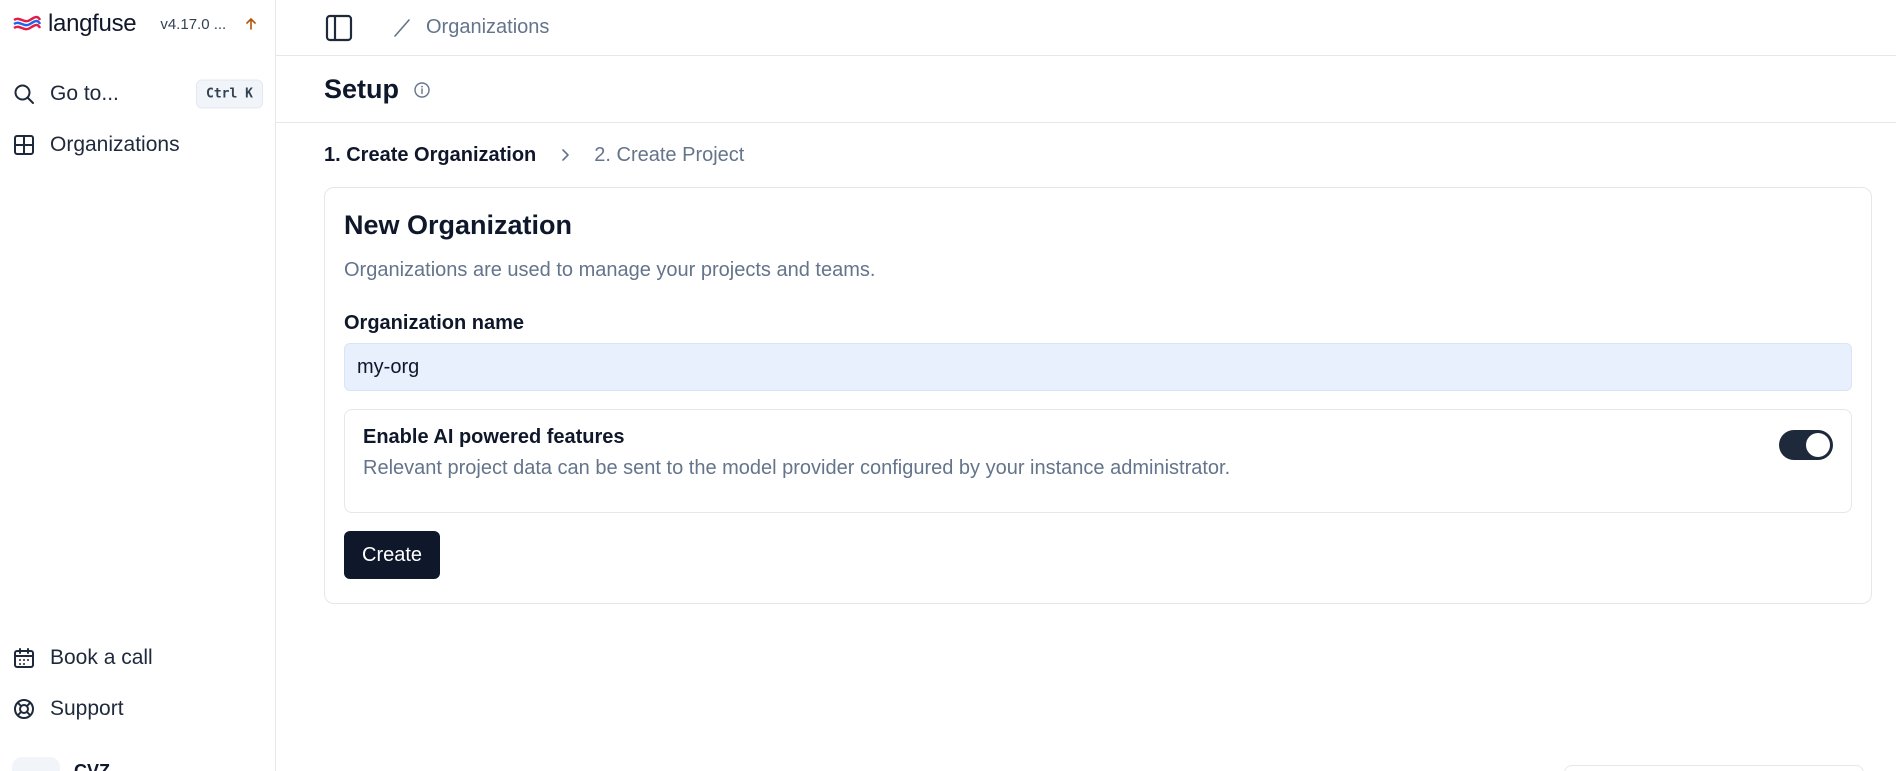 The height and width of the screenshot is (771, 1896). I want to click on card-title: New Organization, so click(458, 225).